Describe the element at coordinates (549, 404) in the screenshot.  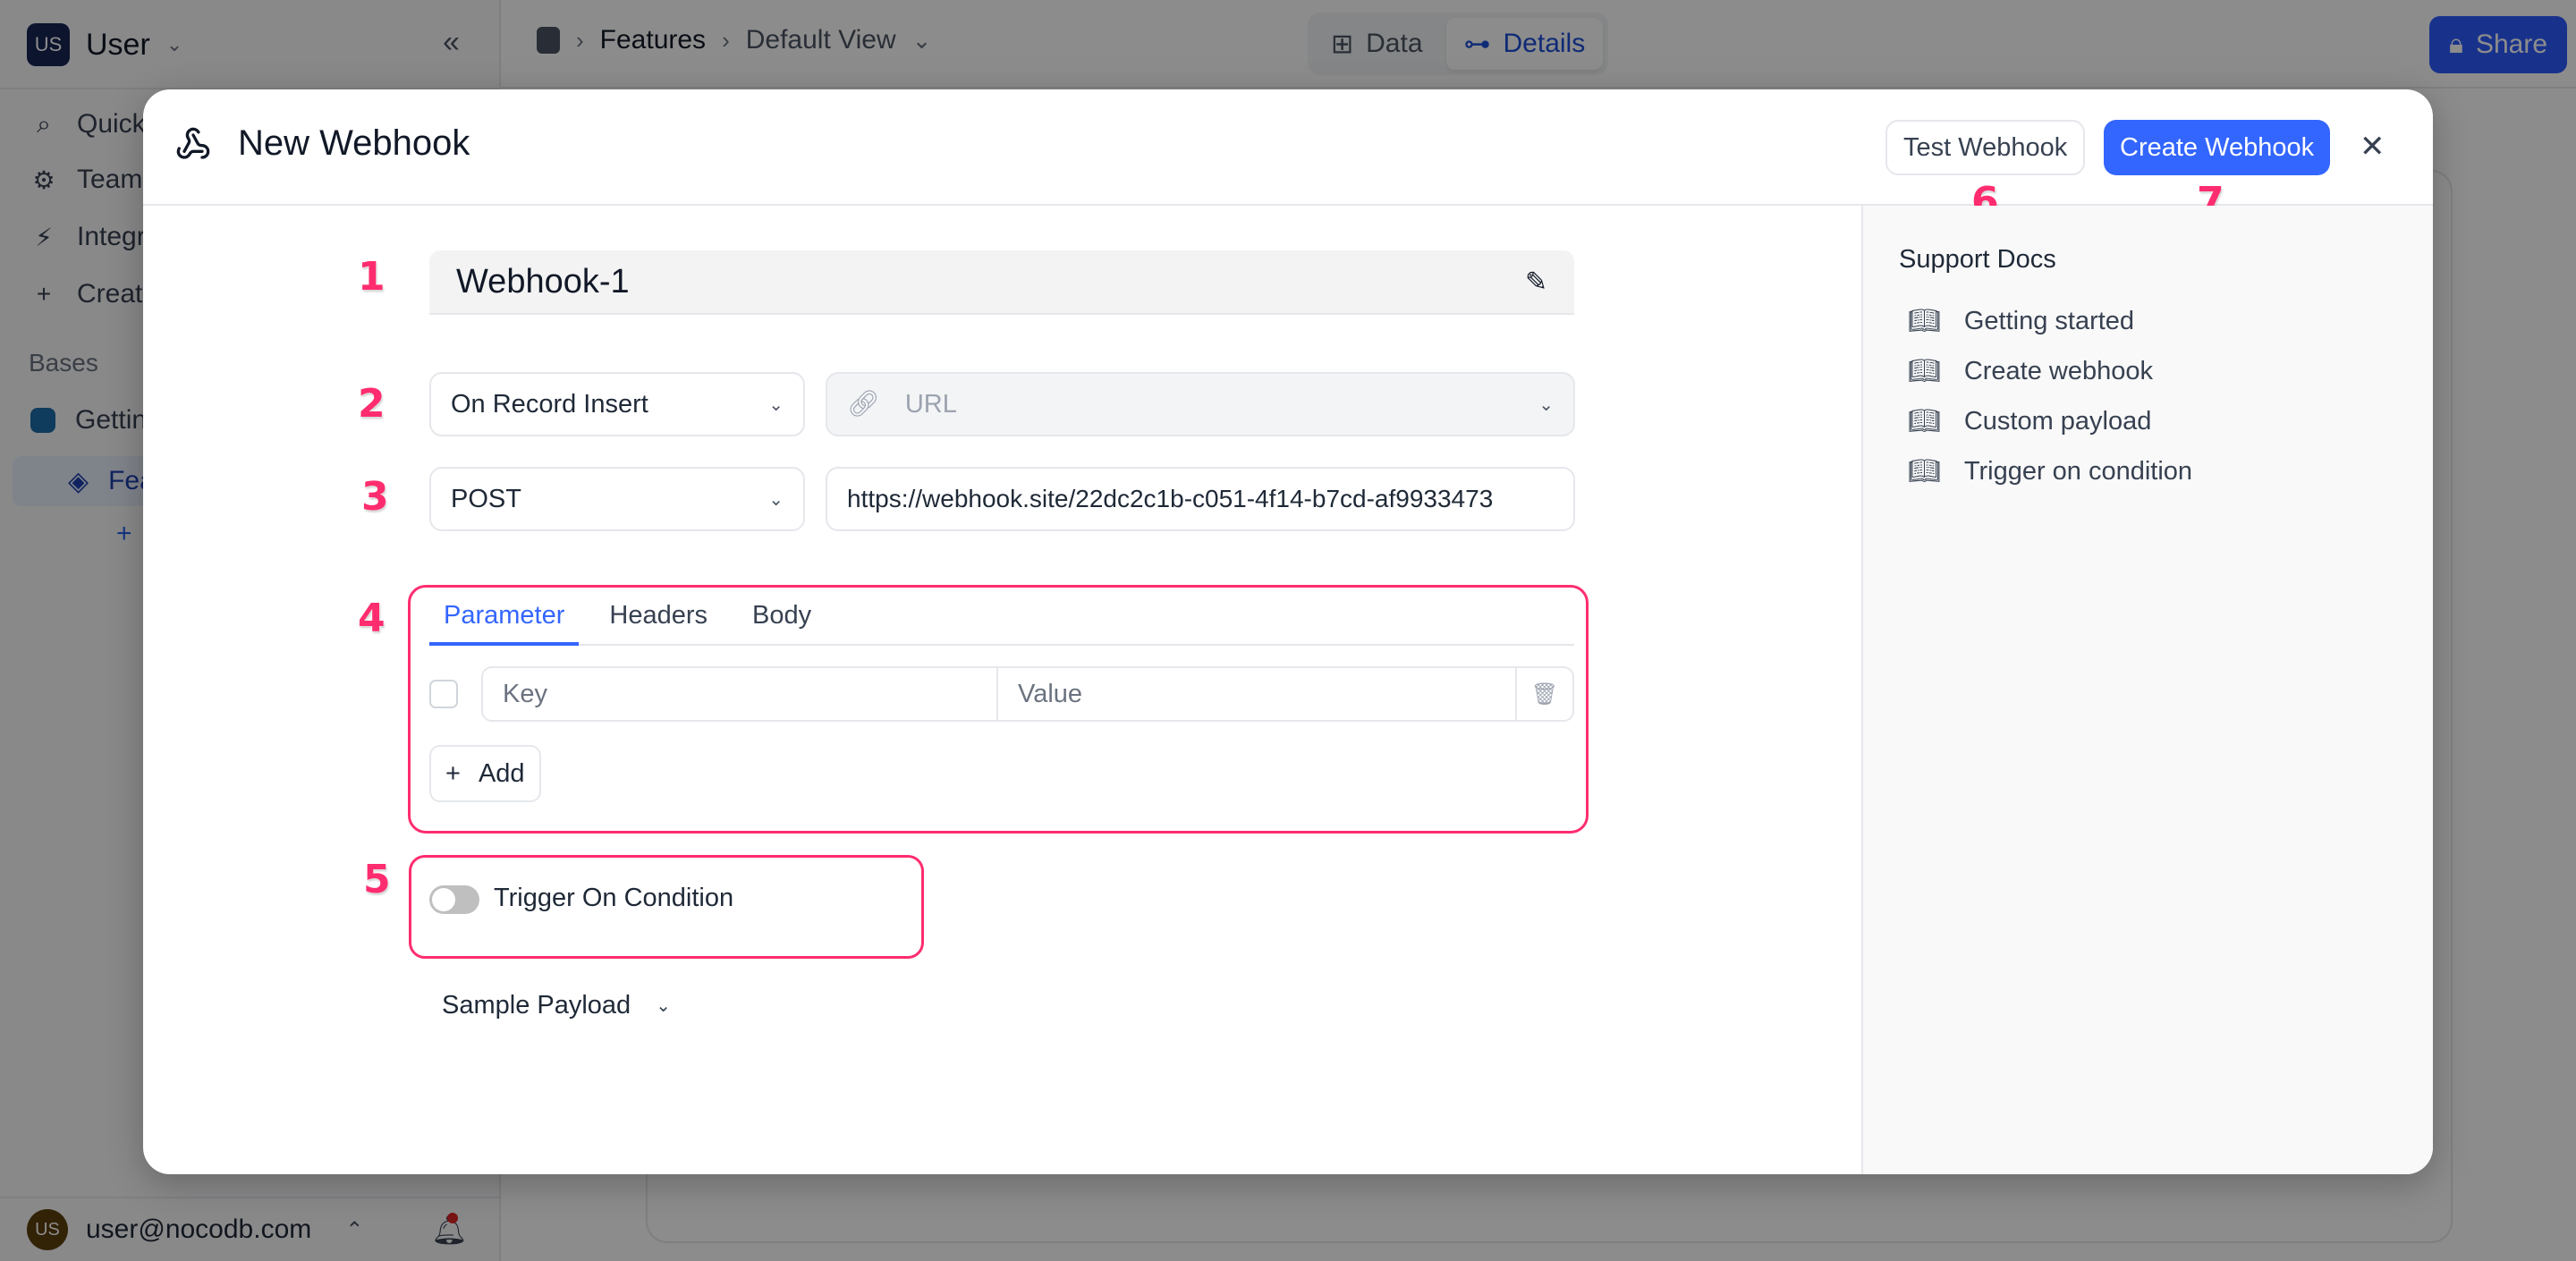
I see `event-value: On Record Insert` at that location.